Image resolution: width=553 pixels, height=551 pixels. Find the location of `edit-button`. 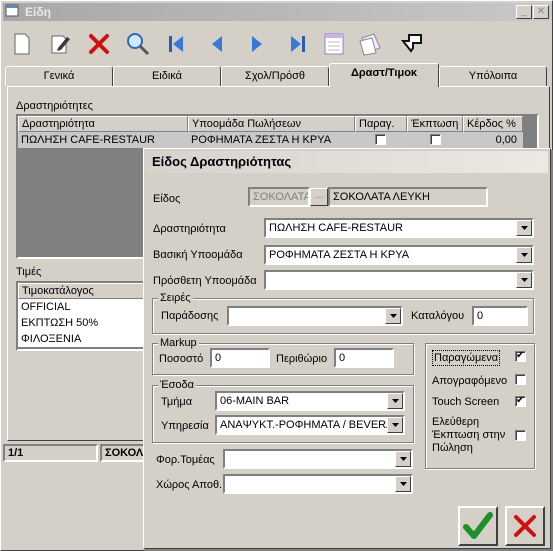

edit-button is located at coordinates (61, 44).